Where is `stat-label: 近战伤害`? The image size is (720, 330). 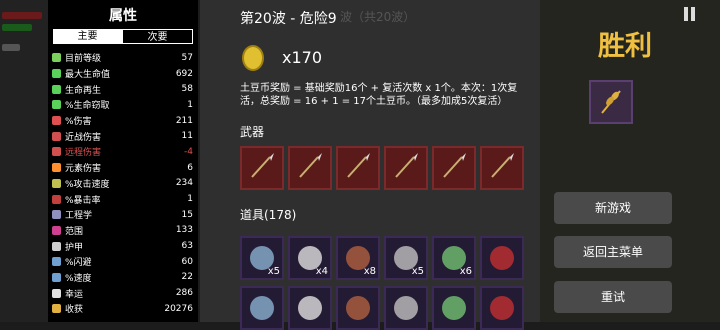 stat-label: 近战伤害 is located at coordinates (83, 137).